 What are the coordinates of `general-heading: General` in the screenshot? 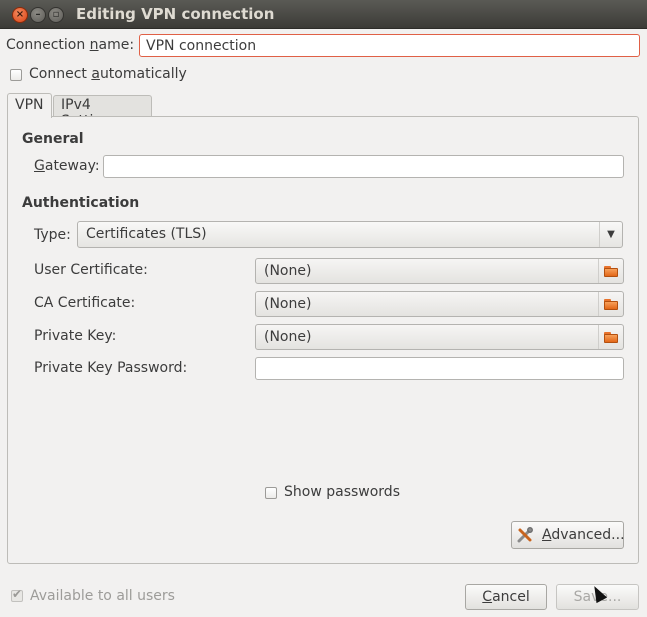 It's located at (53, 139).